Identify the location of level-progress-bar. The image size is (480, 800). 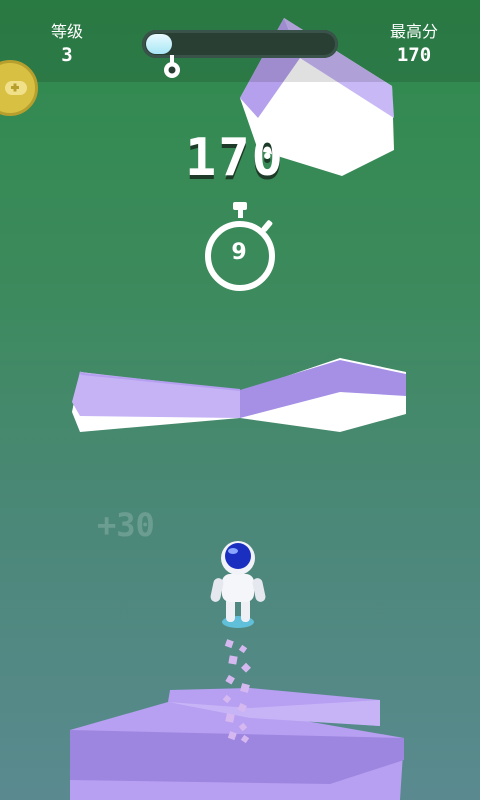
(240, 44).